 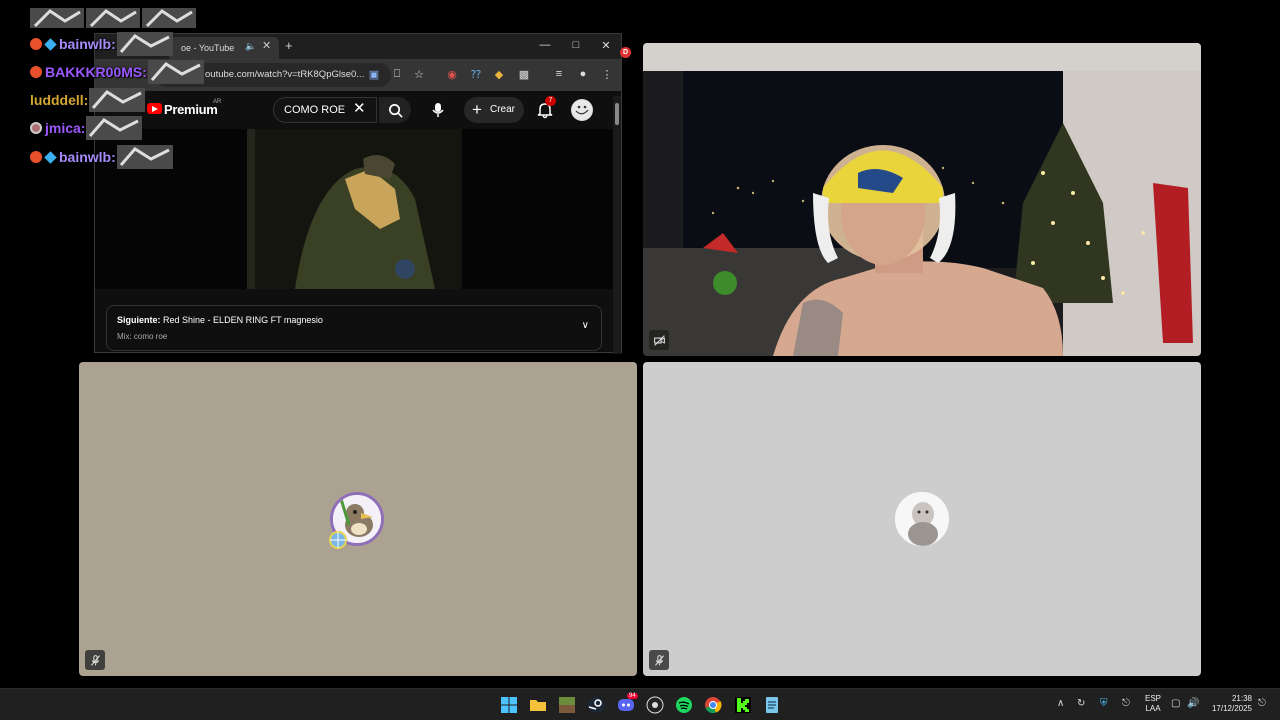 What do you see at coordinates (550, 101) in the screenshot?
I see `notifications-count-badge: 7` at bounding box center [550, 101].